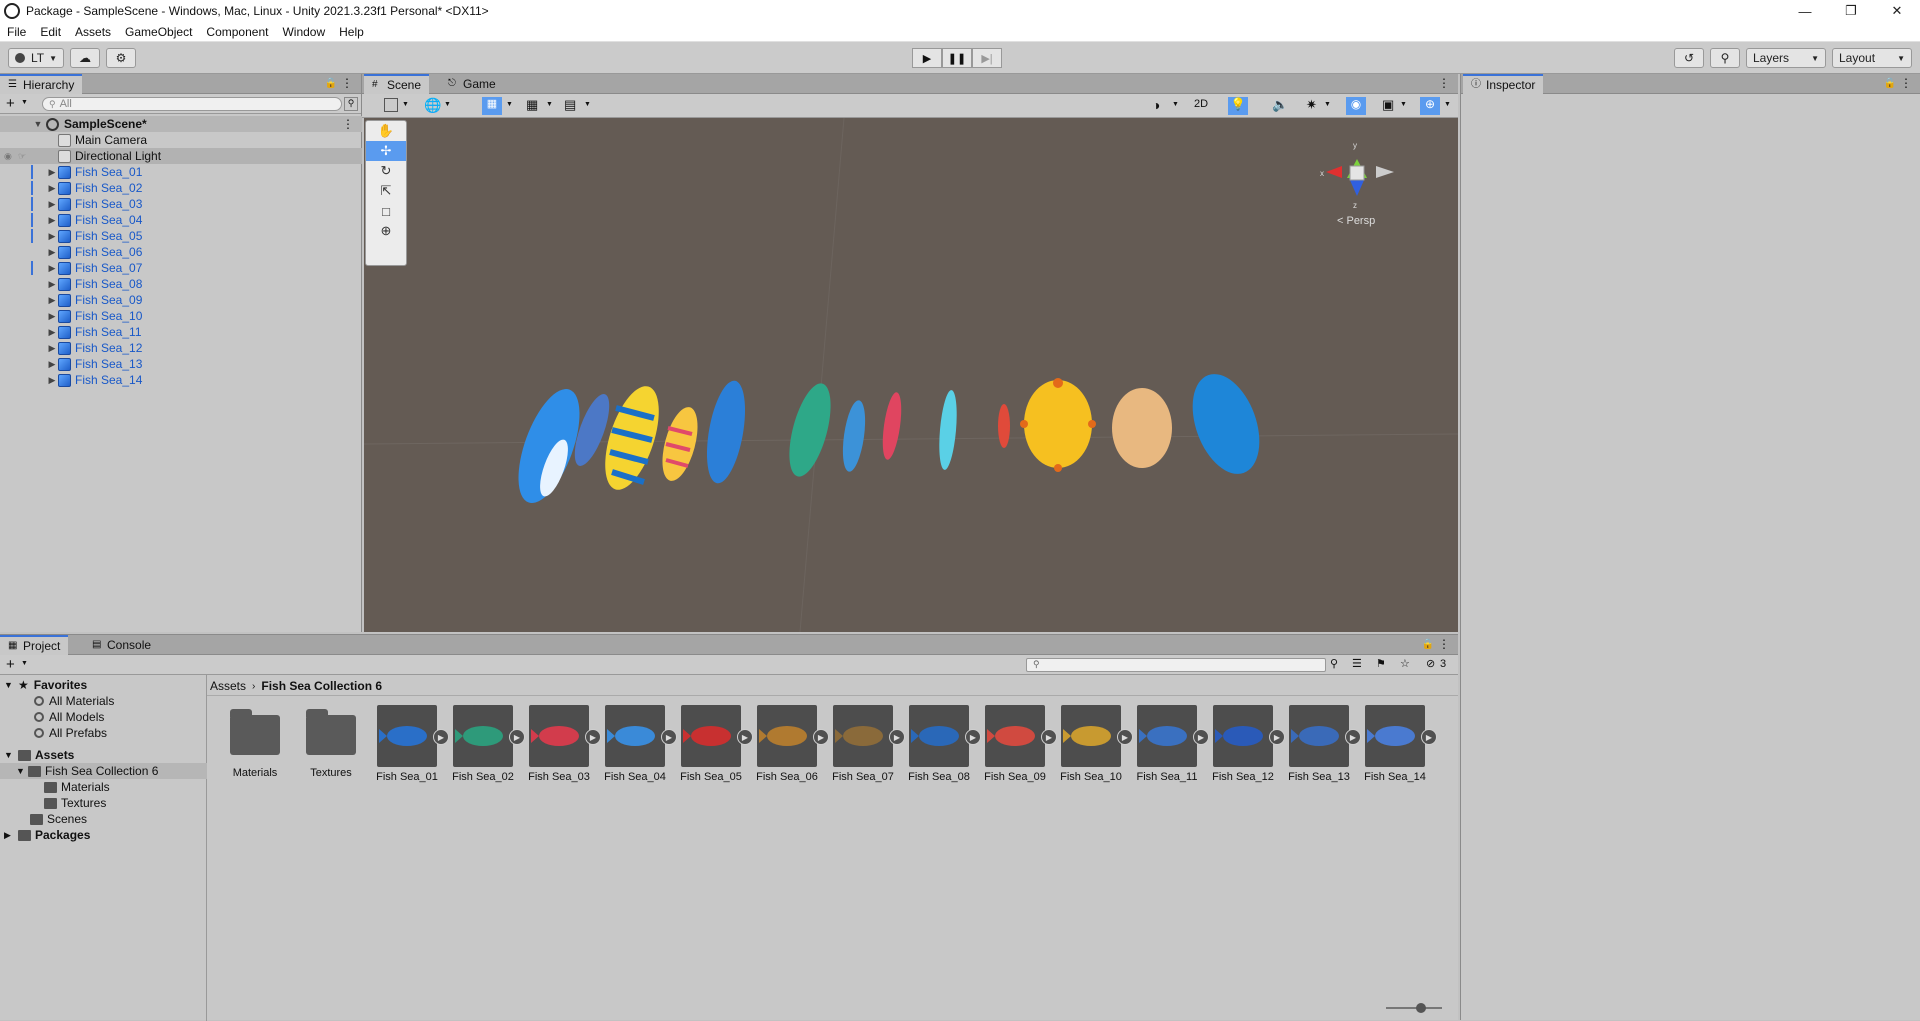  I want to click on breadcrumb-assets: Assets, so click(228, 686).